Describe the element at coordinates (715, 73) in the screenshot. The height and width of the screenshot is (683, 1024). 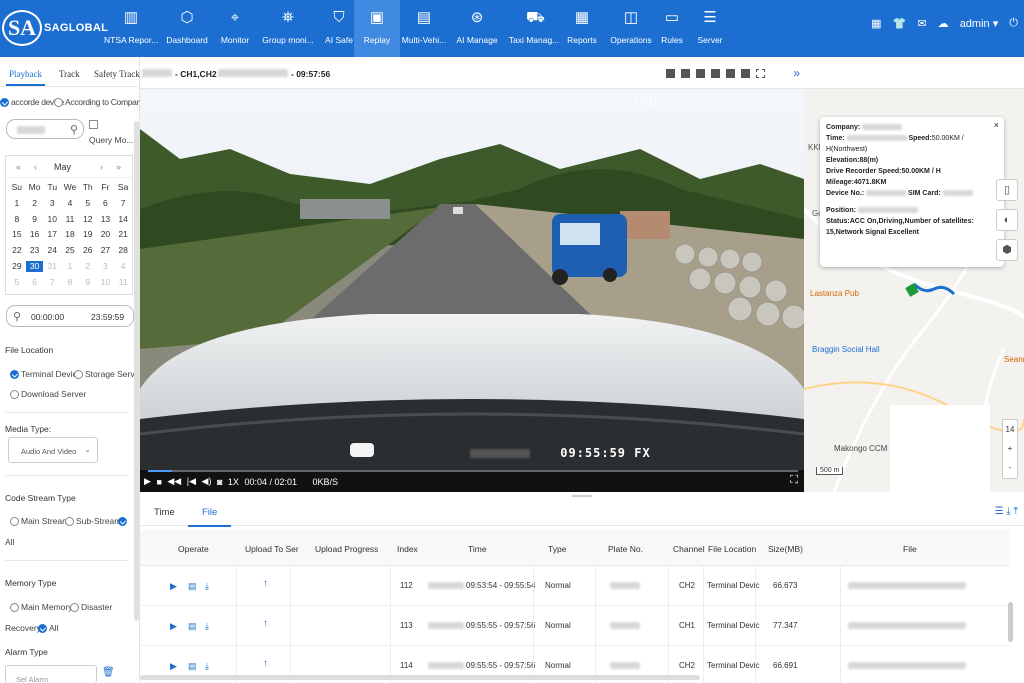
I see `layout-8-icon` at that location.